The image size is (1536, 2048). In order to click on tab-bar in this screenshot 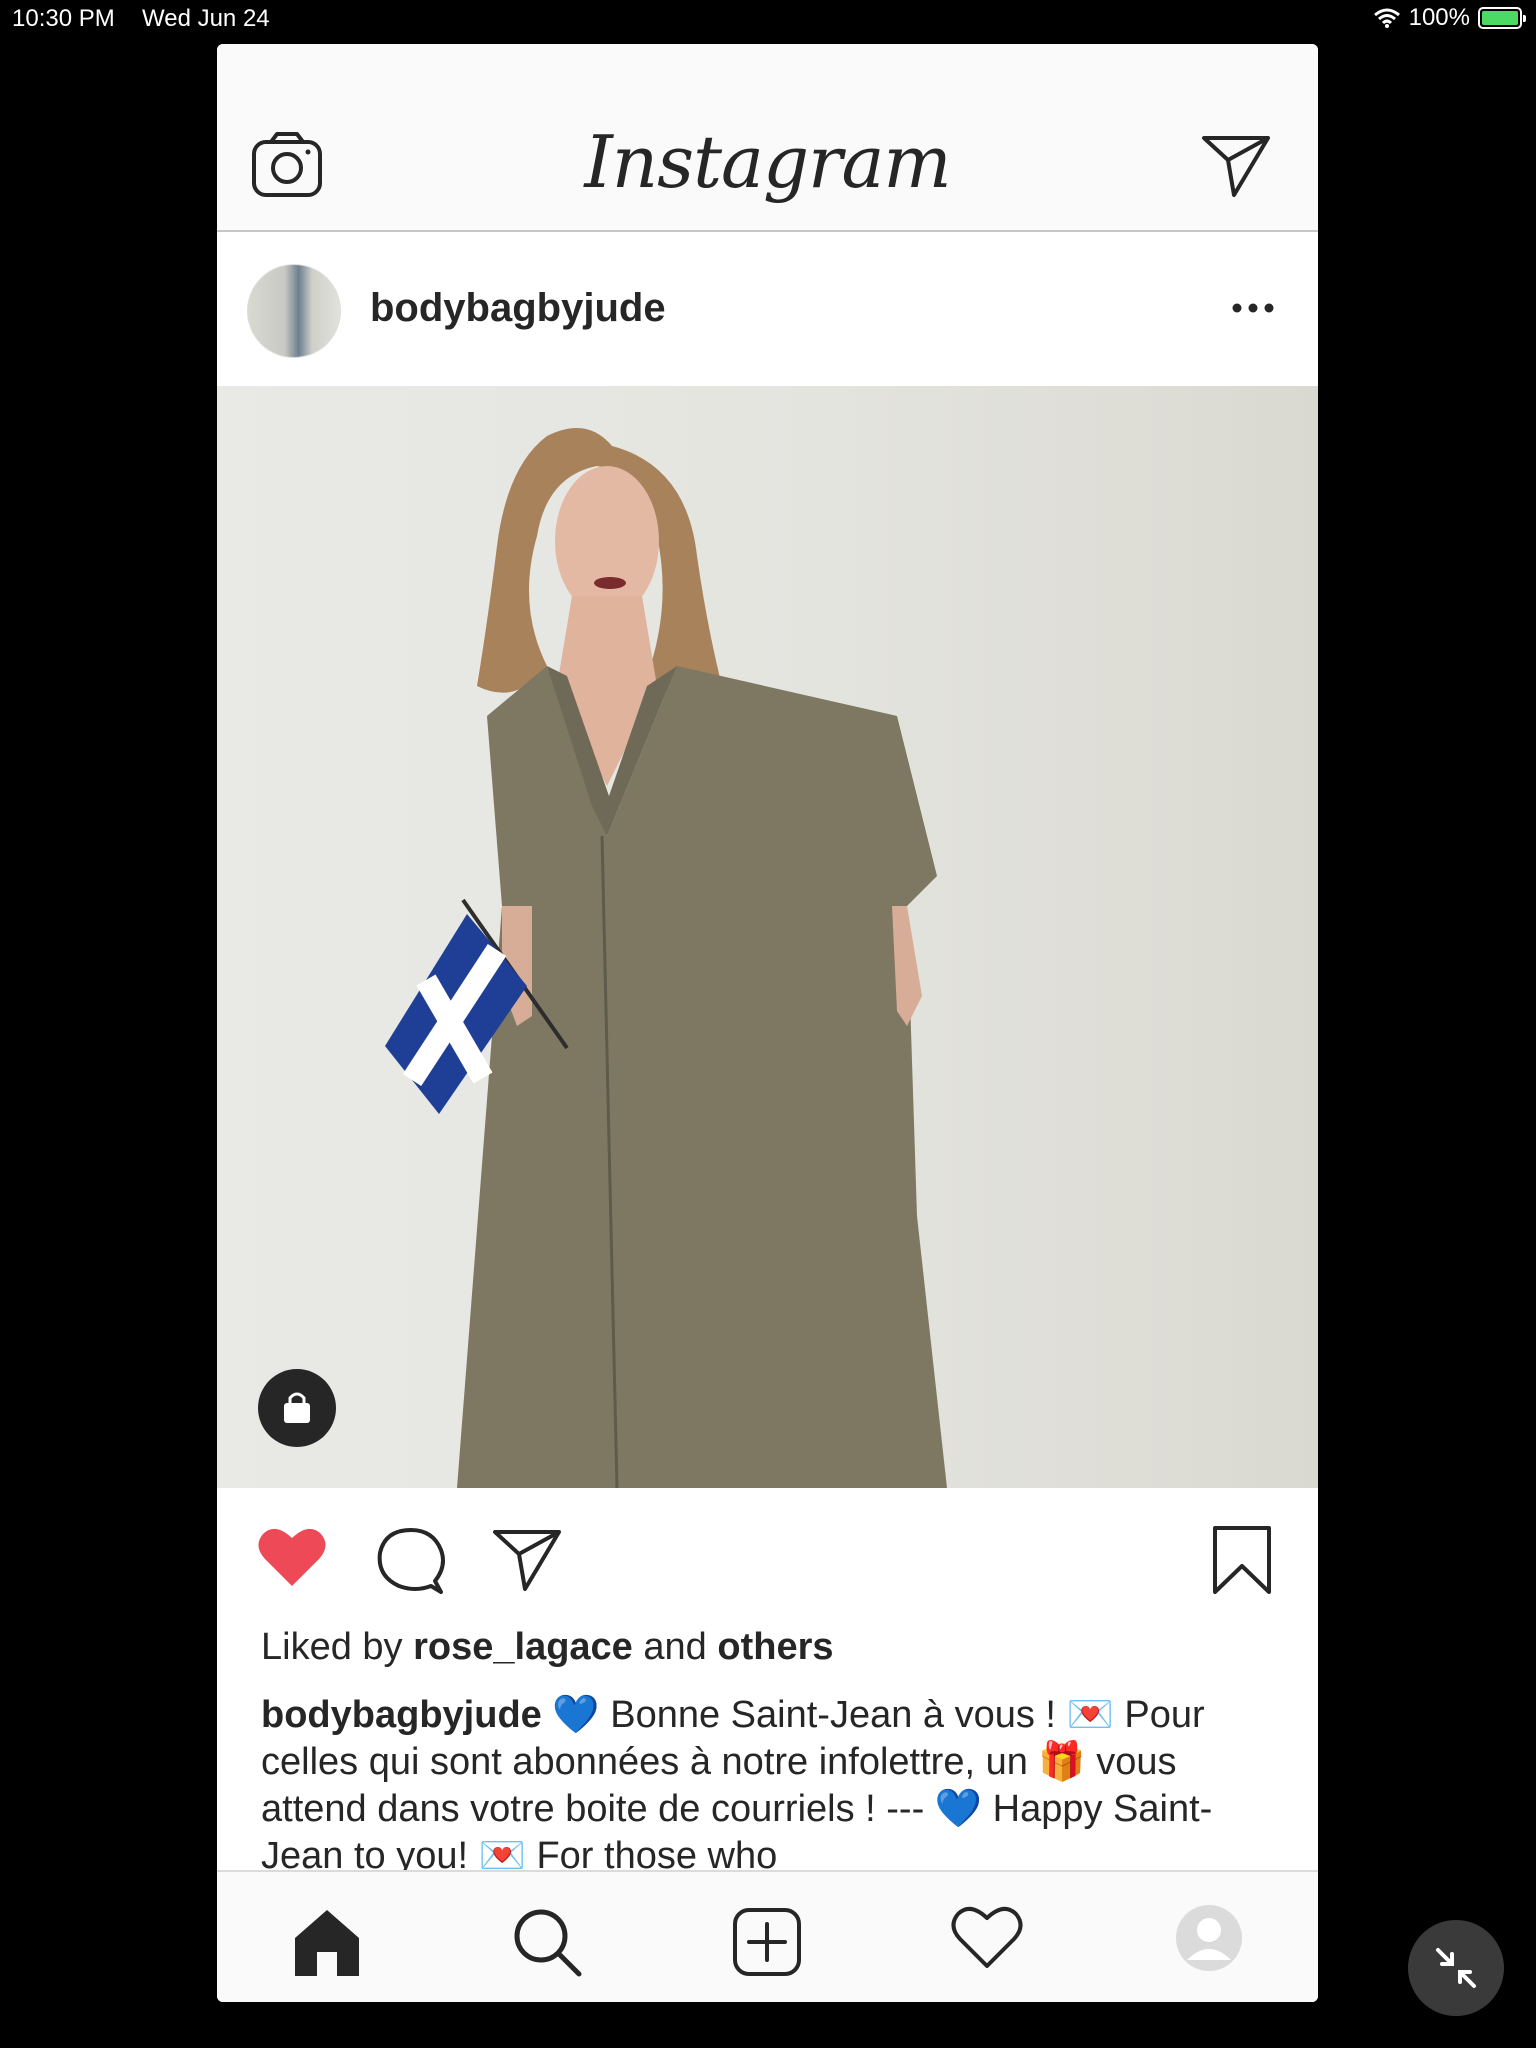, I will do `click(767, 1936)`.